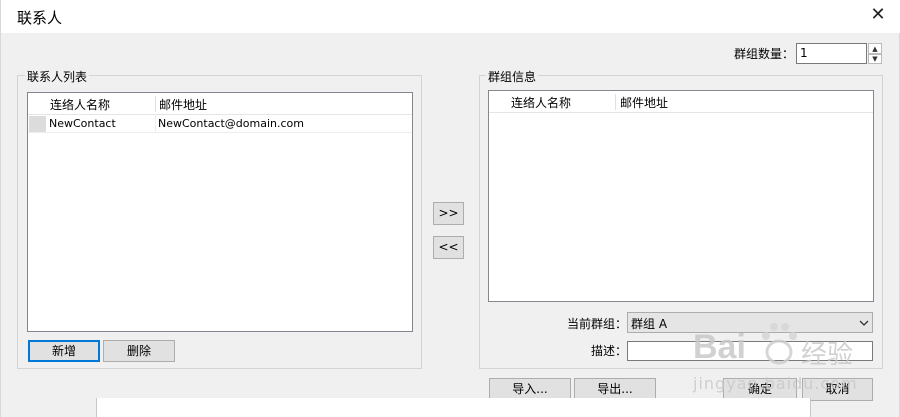  Describe the element at coordinates (750, 322) in the screenshot. I see `current-group-select: 群组 A` at that location.